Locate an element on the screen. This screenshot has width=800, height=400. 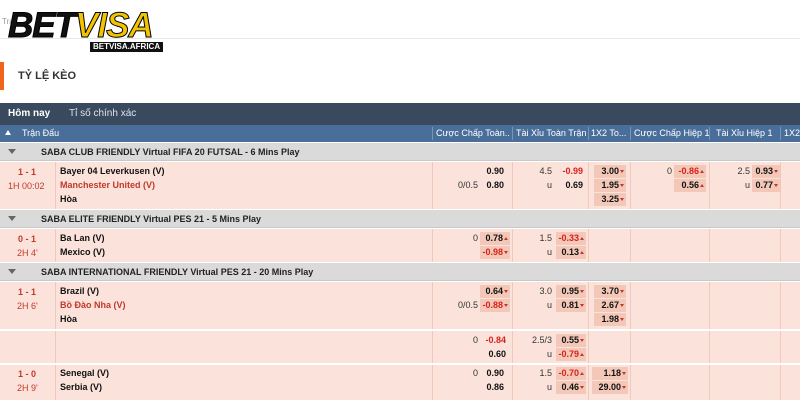
odds-value: -0.98 is located at coordinates (495, 252).